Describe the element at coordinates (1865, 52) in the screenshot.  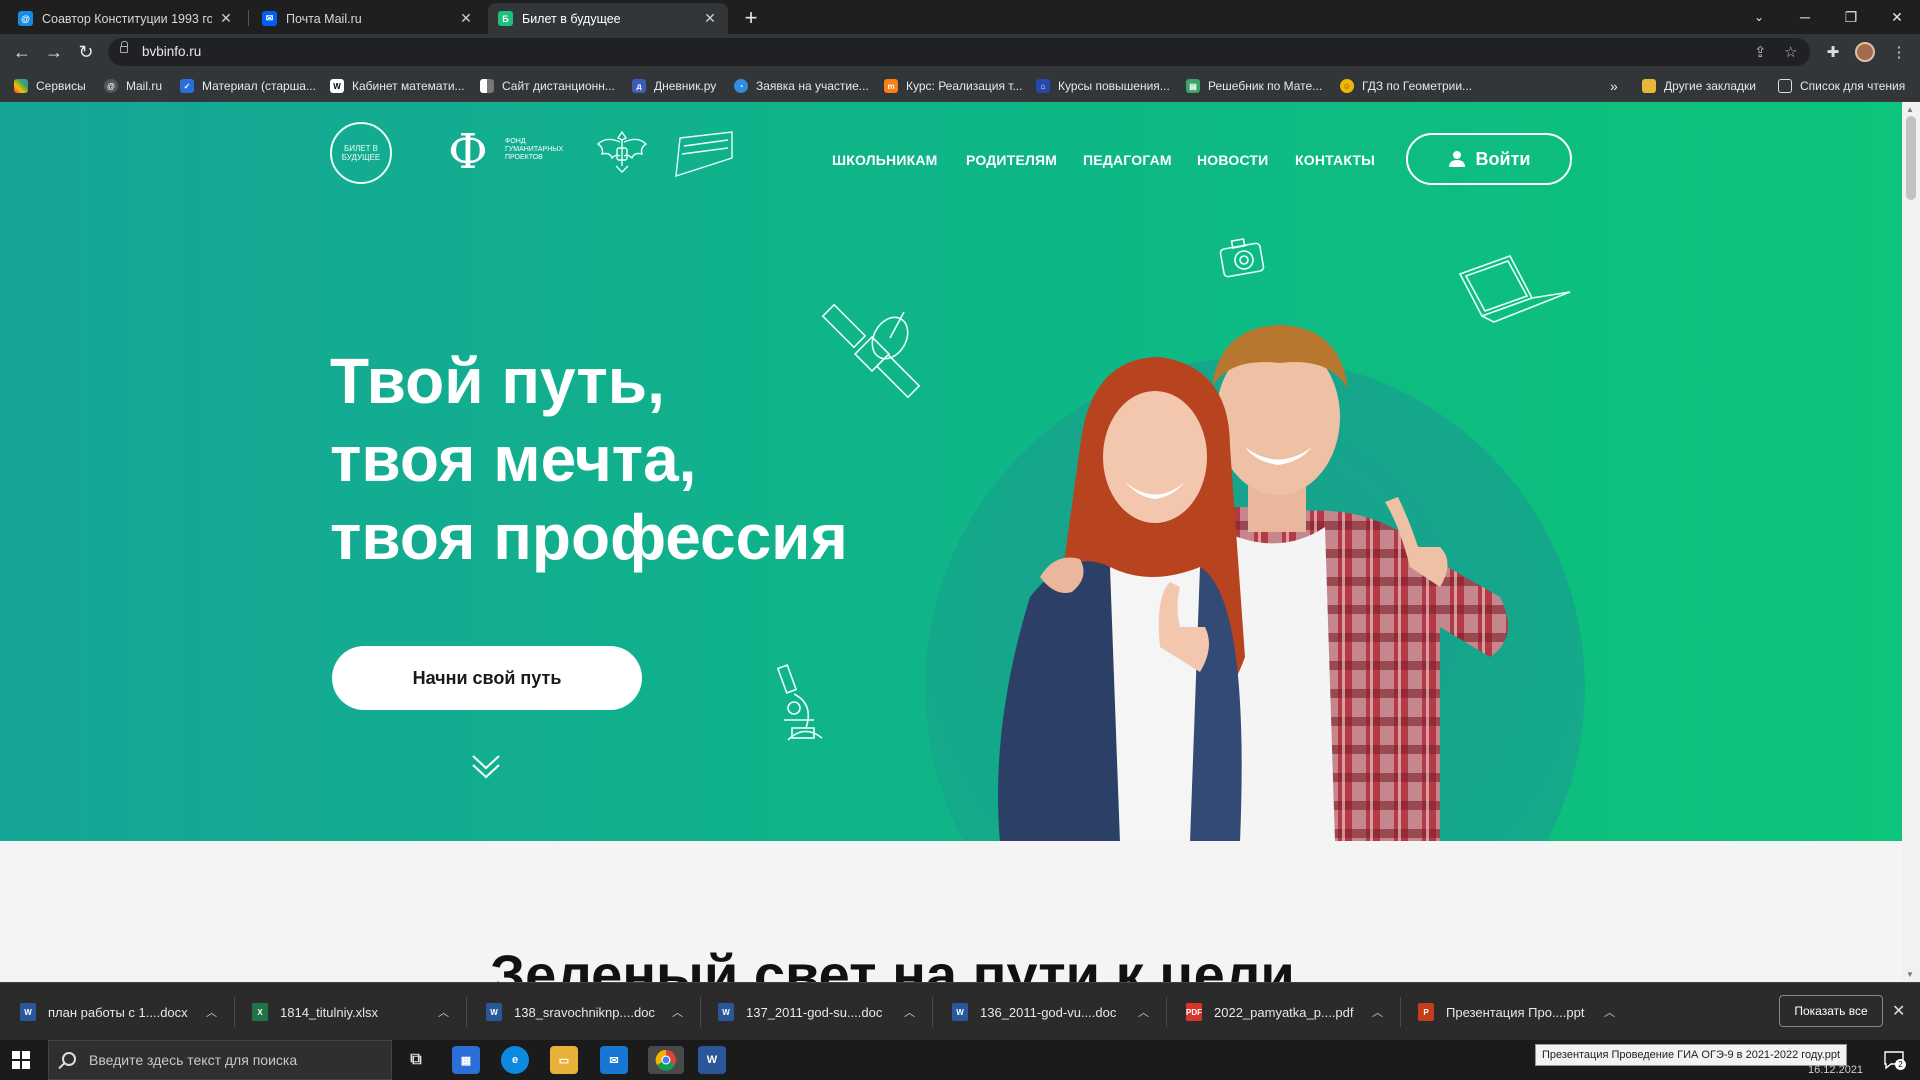
I see `profile-avatar` at that location.